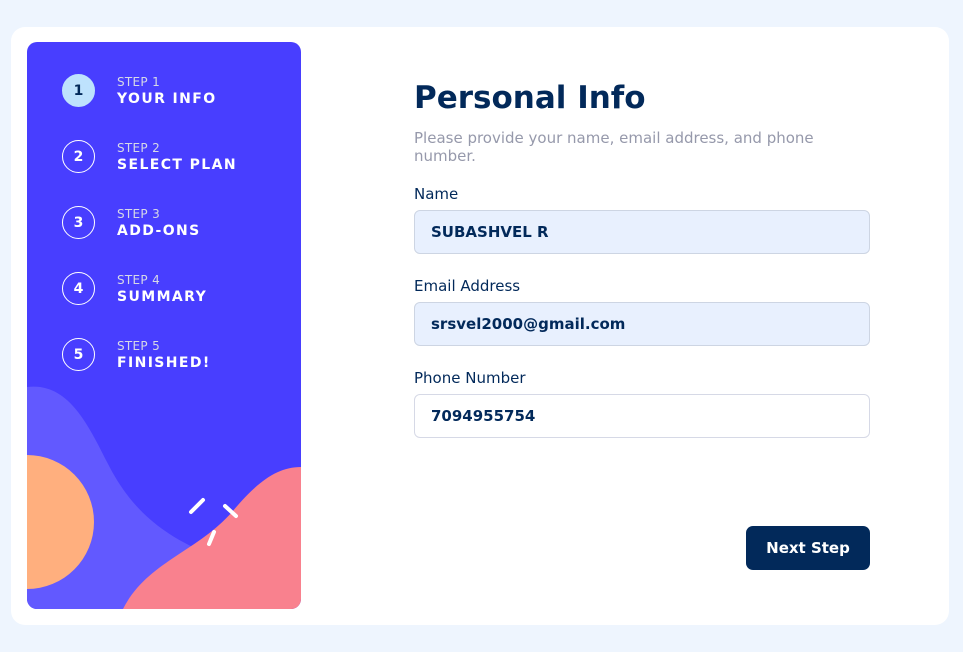 The height and width of the screenshot is (652, 963). I want to click on step-title-3: ADD-ONS, so click(159, 230).